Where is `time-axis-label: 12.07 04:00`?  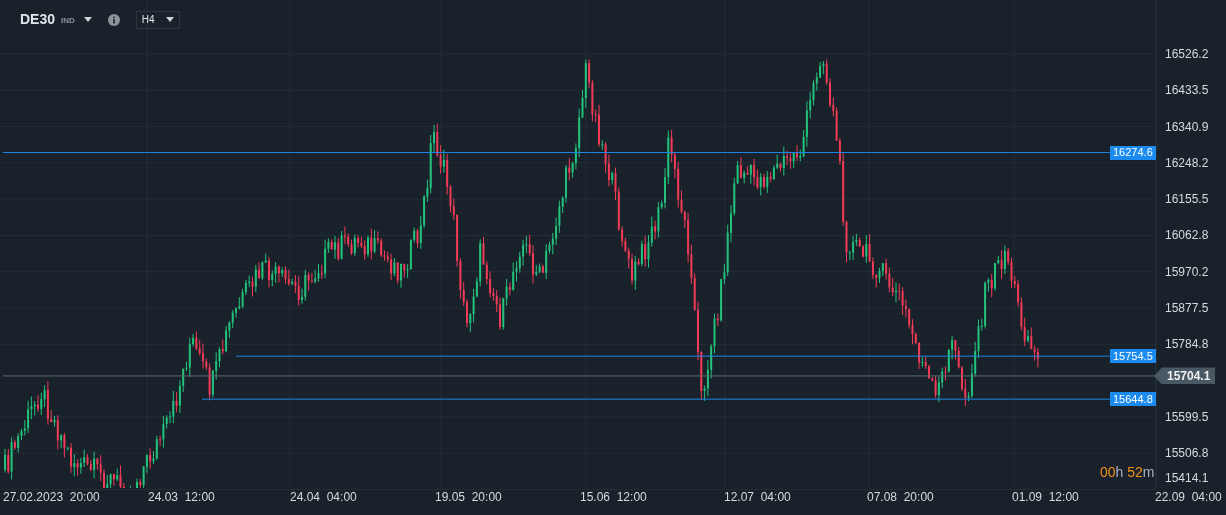
time-axis-label: 12.07 04:00 is located at coordinates (757, 497).